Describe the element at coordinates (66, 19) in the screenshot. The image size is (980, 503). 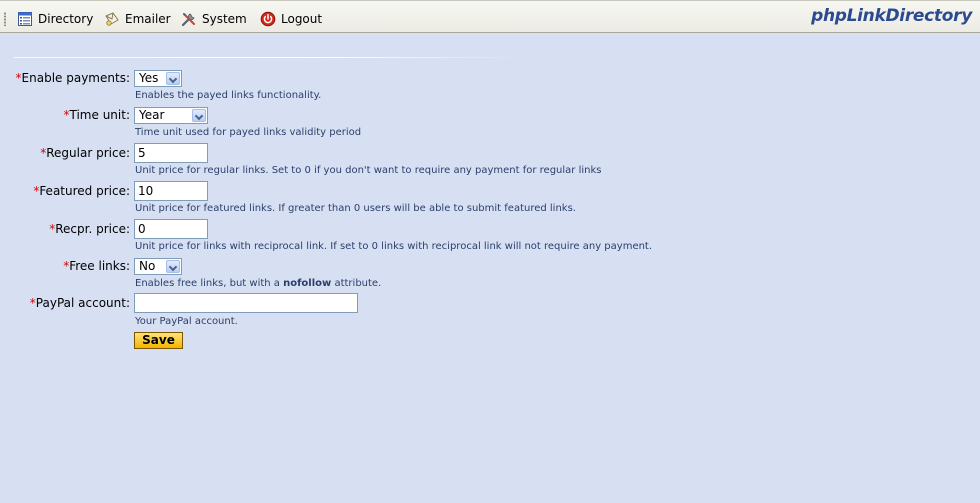
I see `menu-label-directory: Directory` at that location.